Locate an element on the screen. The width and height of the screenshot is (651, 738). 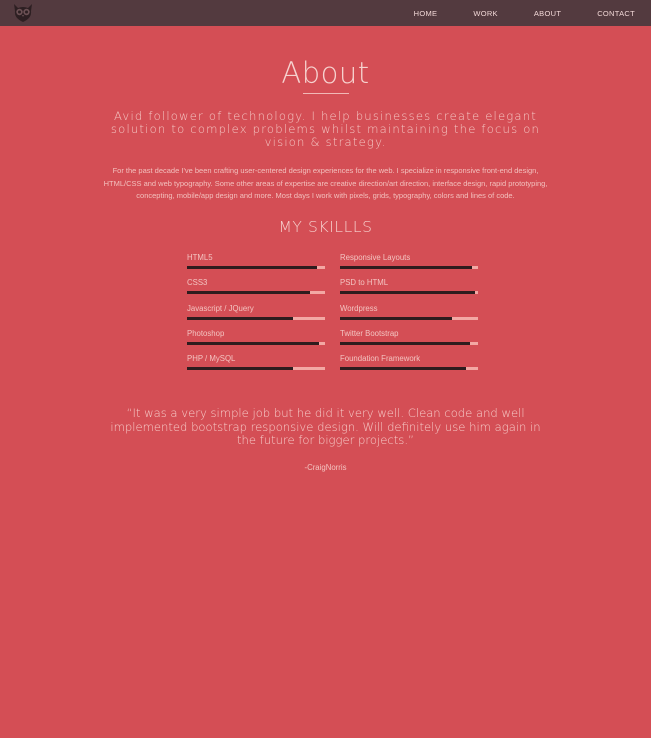
skill-label: PSD to HTML is located at coordinates (364, 282).